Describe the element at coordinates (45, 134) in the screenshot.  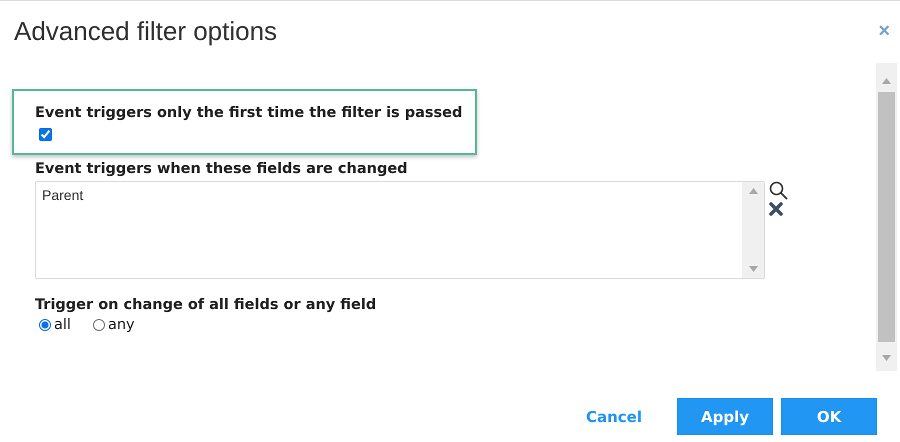
I see `checkbox` at that location.